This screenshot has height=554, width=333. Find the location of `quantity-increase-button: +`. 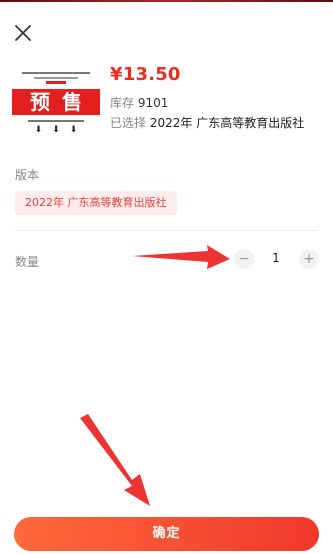

quantity-increase-button: + is located at coordinates (309, 259).